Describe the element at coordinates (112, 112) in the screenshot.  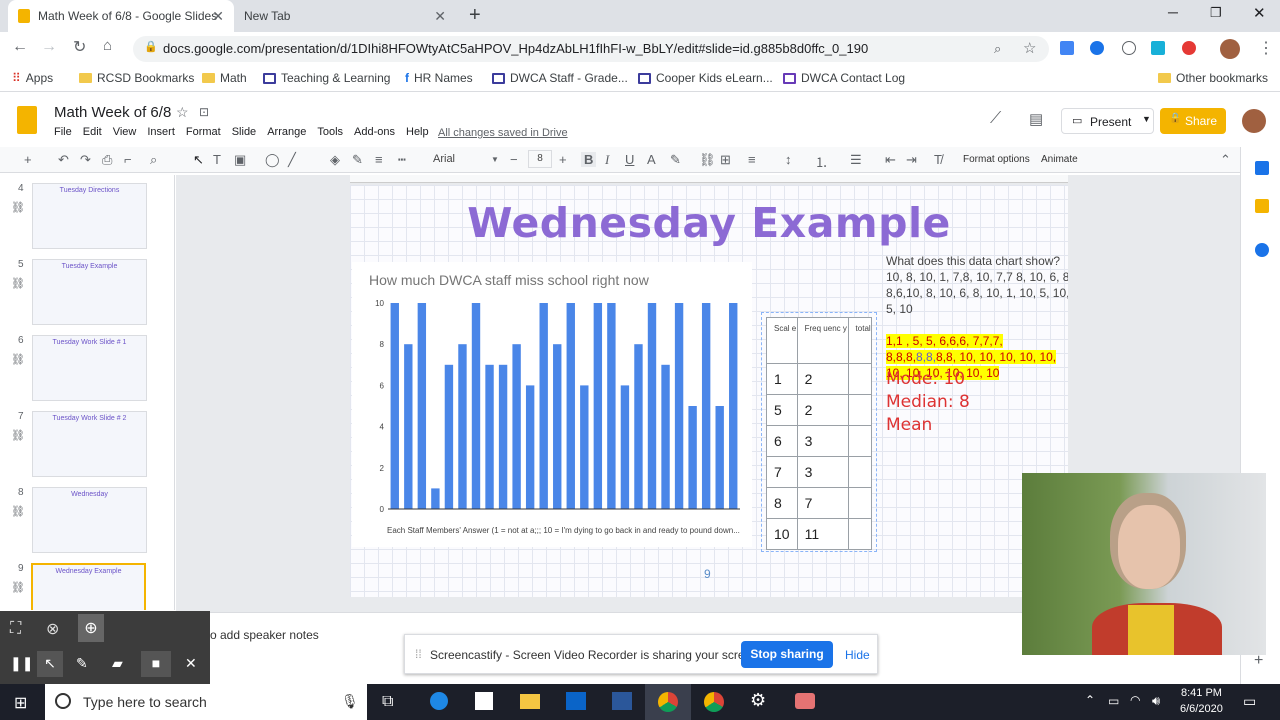
I see `doc-title: Math Week of 6/8` at that location.